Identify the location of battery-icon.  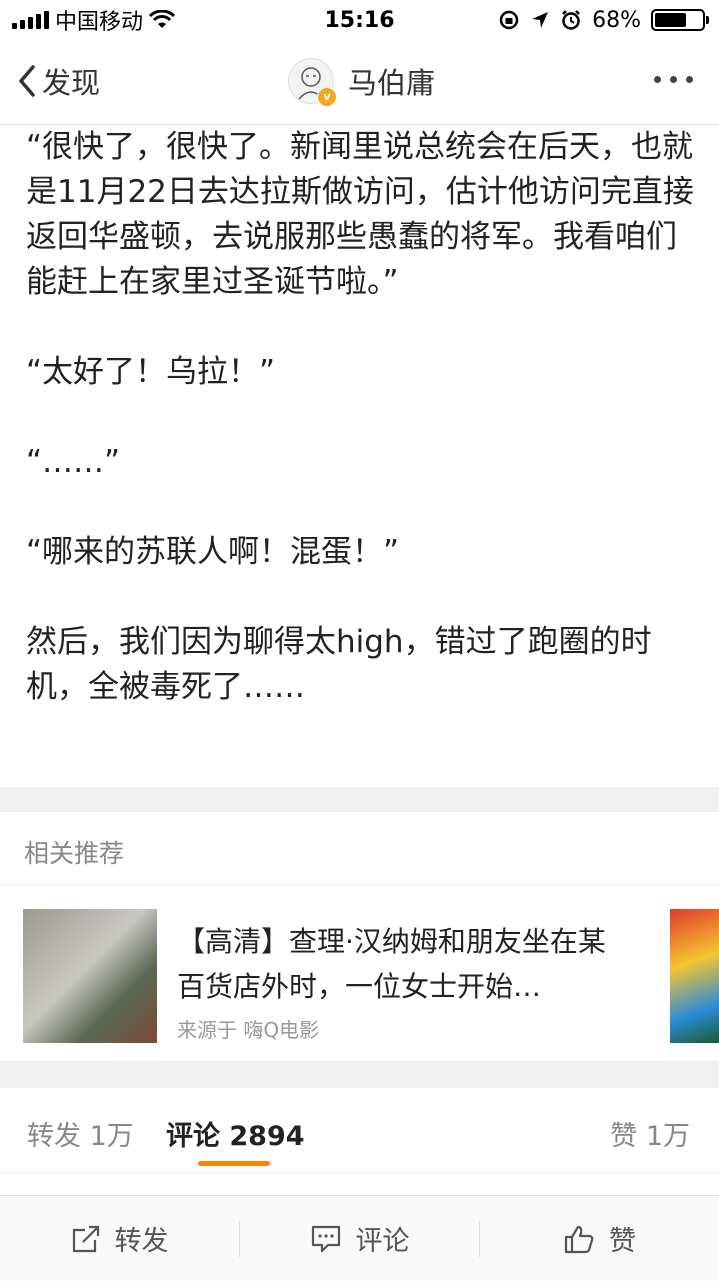
(680, 20).